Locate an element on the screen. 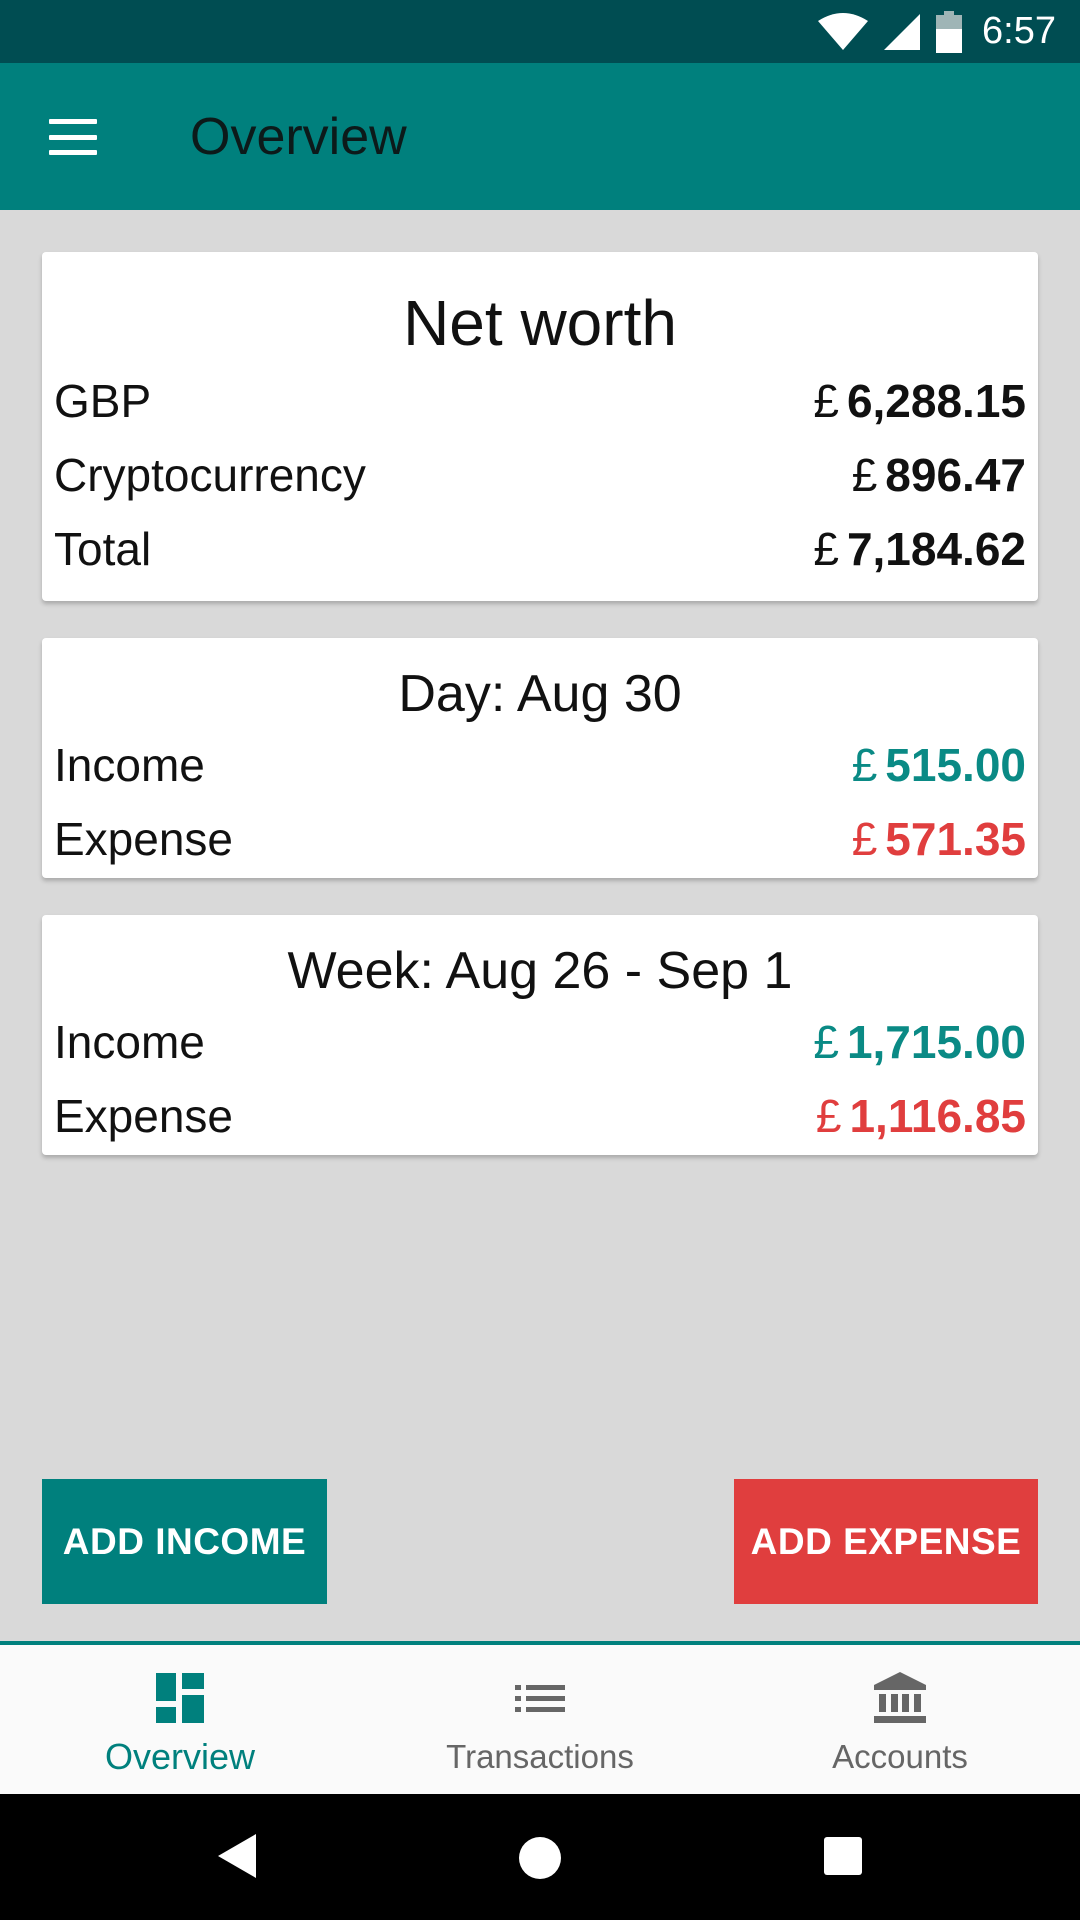 This screenshot has width=1080, height=1920. day-expense-row: Expense £571.35 is located at coordinates (540, 839).